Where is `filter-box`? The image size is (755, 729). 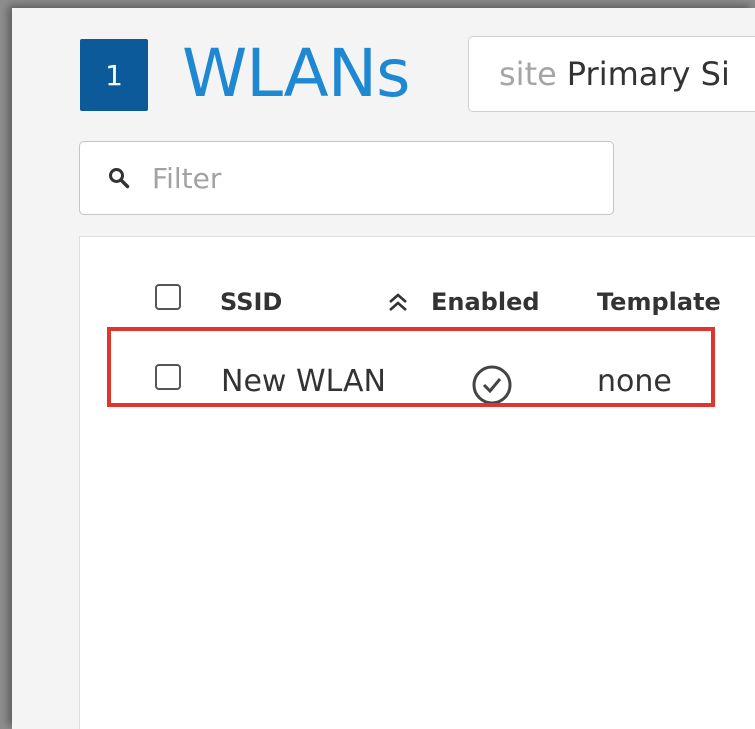
filter-box is located at coordinates (346, 178).